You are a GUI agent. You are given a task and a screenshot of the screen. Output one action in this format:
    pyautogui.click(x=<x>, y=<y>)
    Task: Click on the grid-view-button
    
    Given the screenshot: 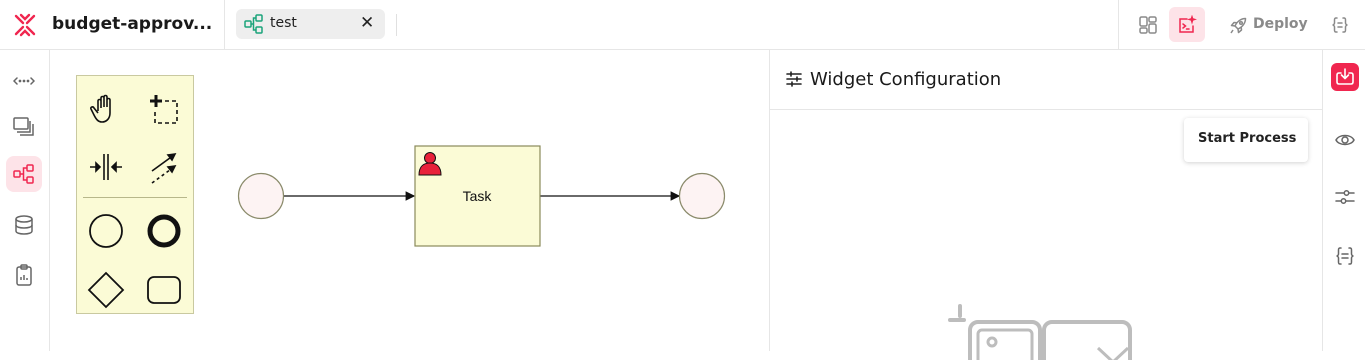 What is the action you would take?
    pyautogui.click(x=1148, y=24)
    